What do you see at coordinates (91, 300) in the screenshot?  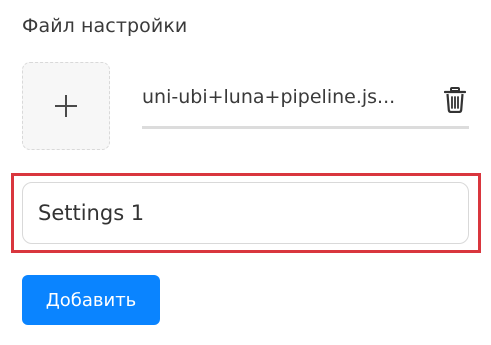 I see `add-button: Добавить` at bounding box center [91, 300].